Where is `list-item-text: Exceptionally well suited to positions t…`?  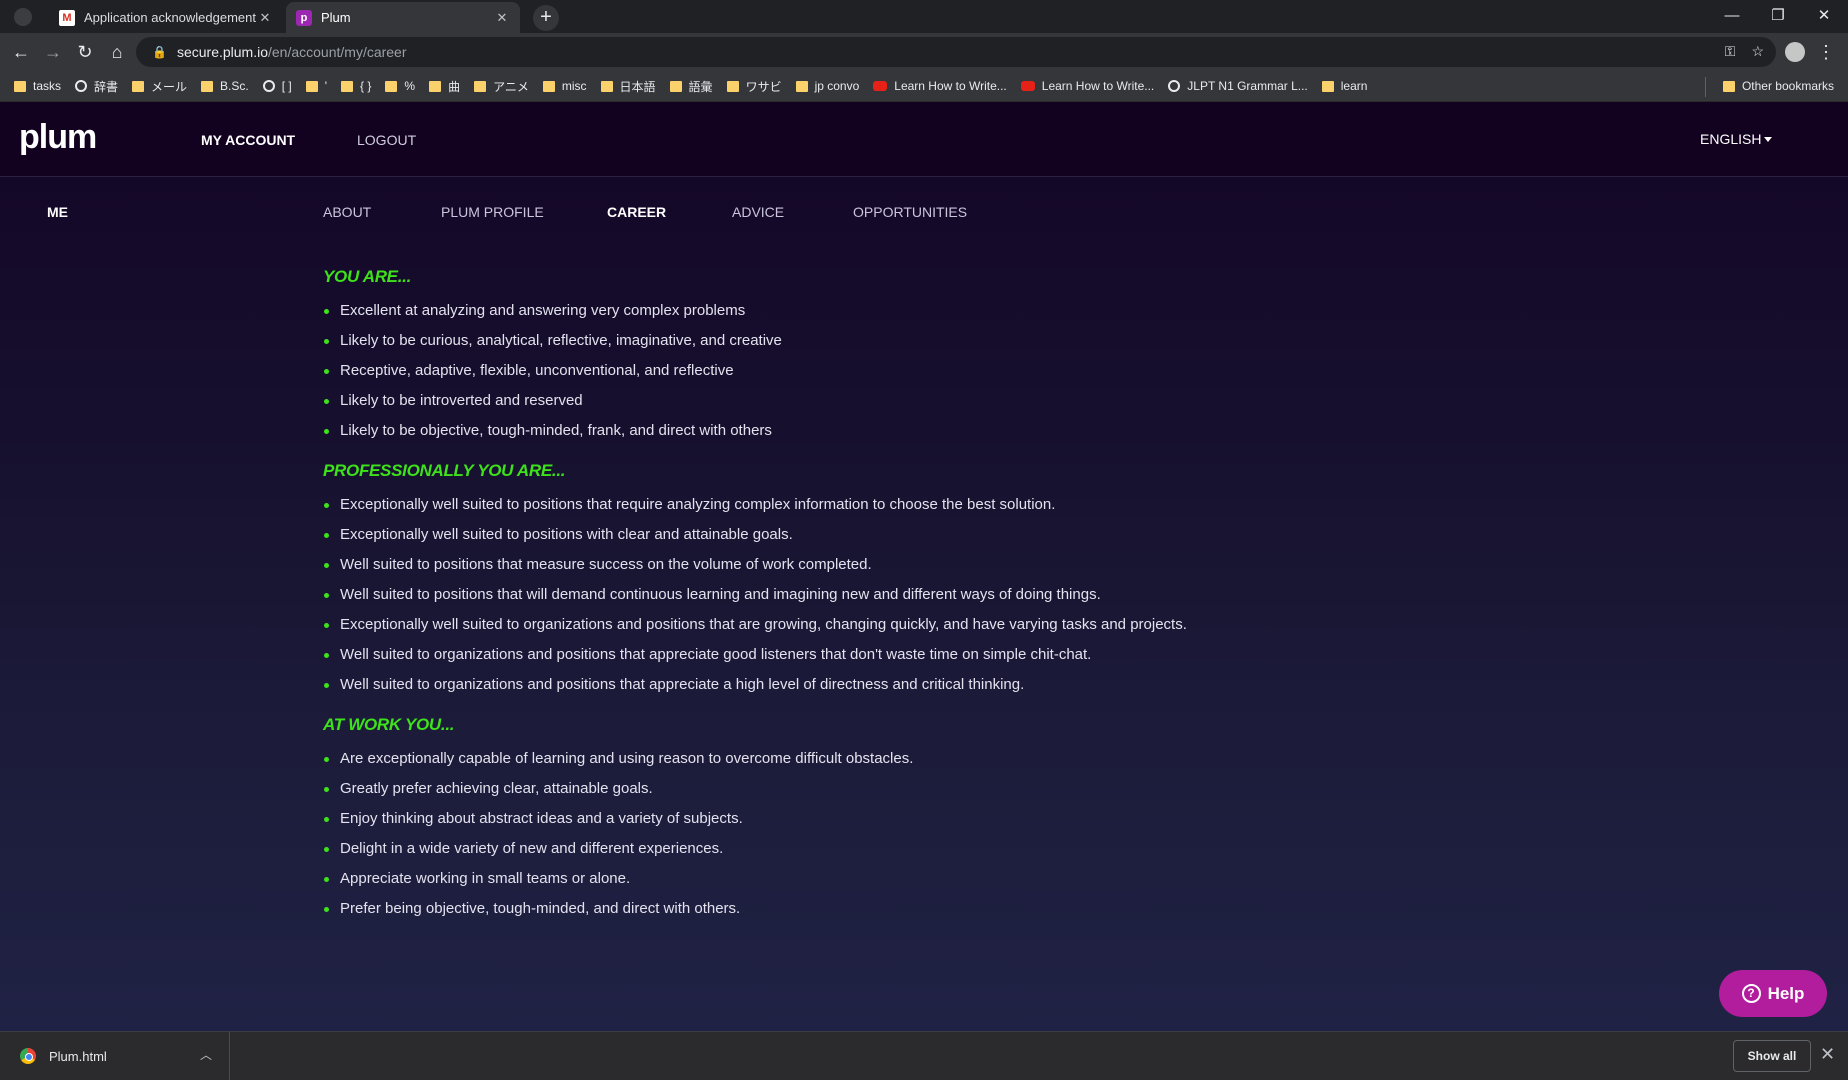 list-item-text: Exceptionally well suited to positions t… is located at coordinates (698, 504).